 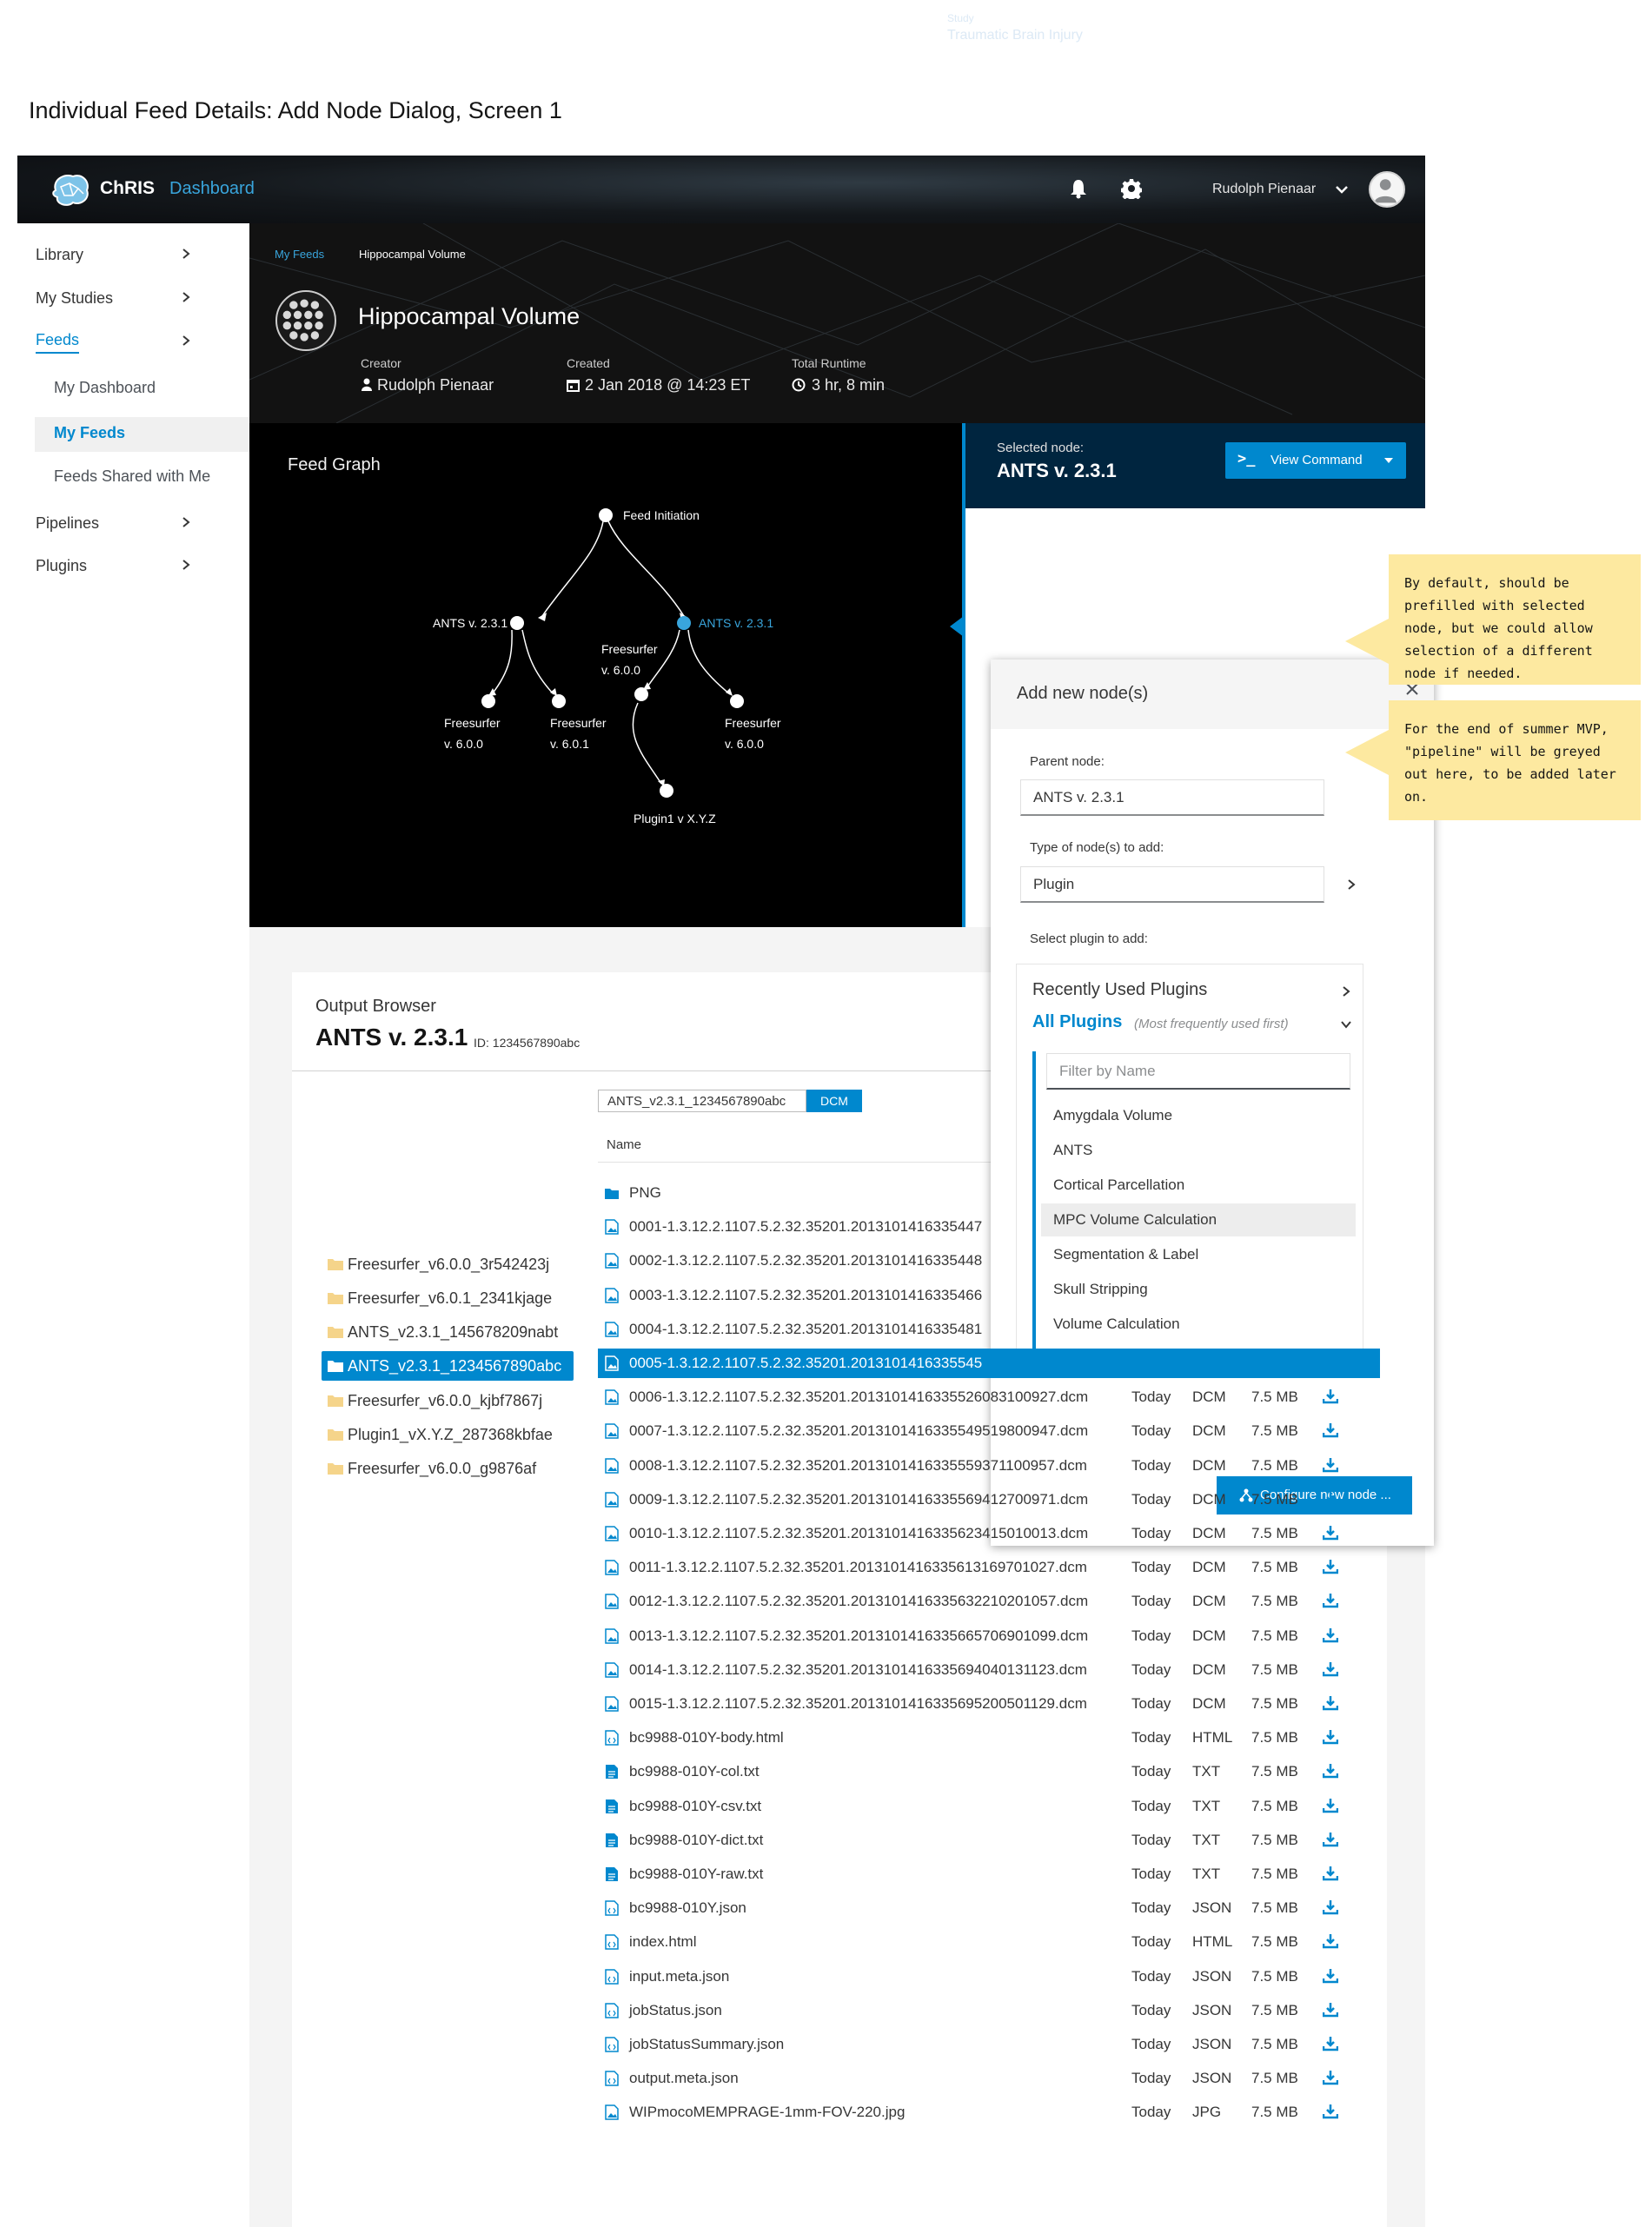 What do you see at coordinates (70, 190) in the screenshot?
I see `brain-logo-icon` at bounding box center [70, 190].